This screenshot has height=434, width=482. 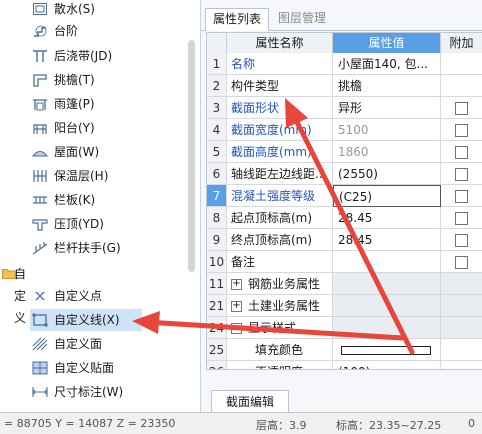 I want to click on tree-item-post-cast-strip: 后浇带(JD), so click(x=107, y=56).